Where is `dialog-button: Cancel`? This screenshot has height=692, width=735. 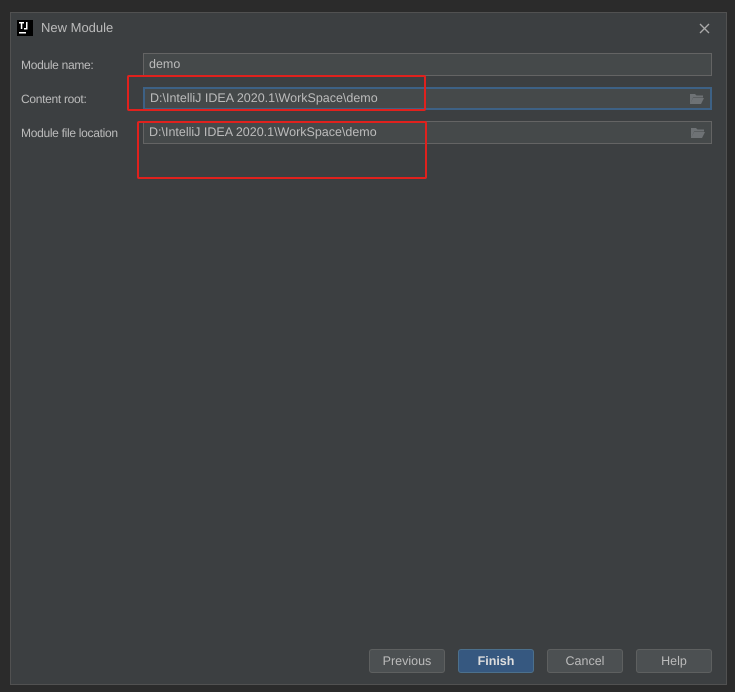
dialog-button: Cancel is located at coordinates (585, 661).